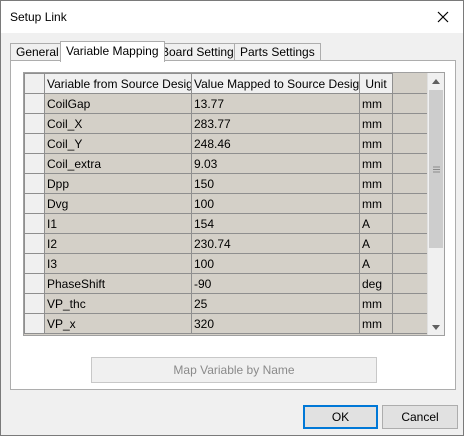  Describe the element at coordinates (118, 103) in the screenshot. I see `variable-cell: CoilGap` at that location.